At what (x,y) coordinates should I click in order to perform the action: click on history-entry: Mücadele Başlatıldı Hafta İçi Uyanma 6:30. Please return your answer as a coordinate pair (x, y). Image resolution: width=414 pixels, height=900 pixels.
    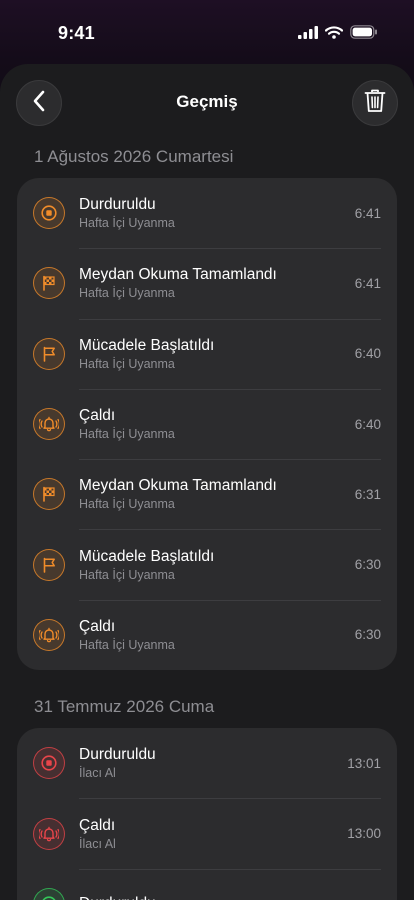
    Looking at the image, I should click on (215, 564).